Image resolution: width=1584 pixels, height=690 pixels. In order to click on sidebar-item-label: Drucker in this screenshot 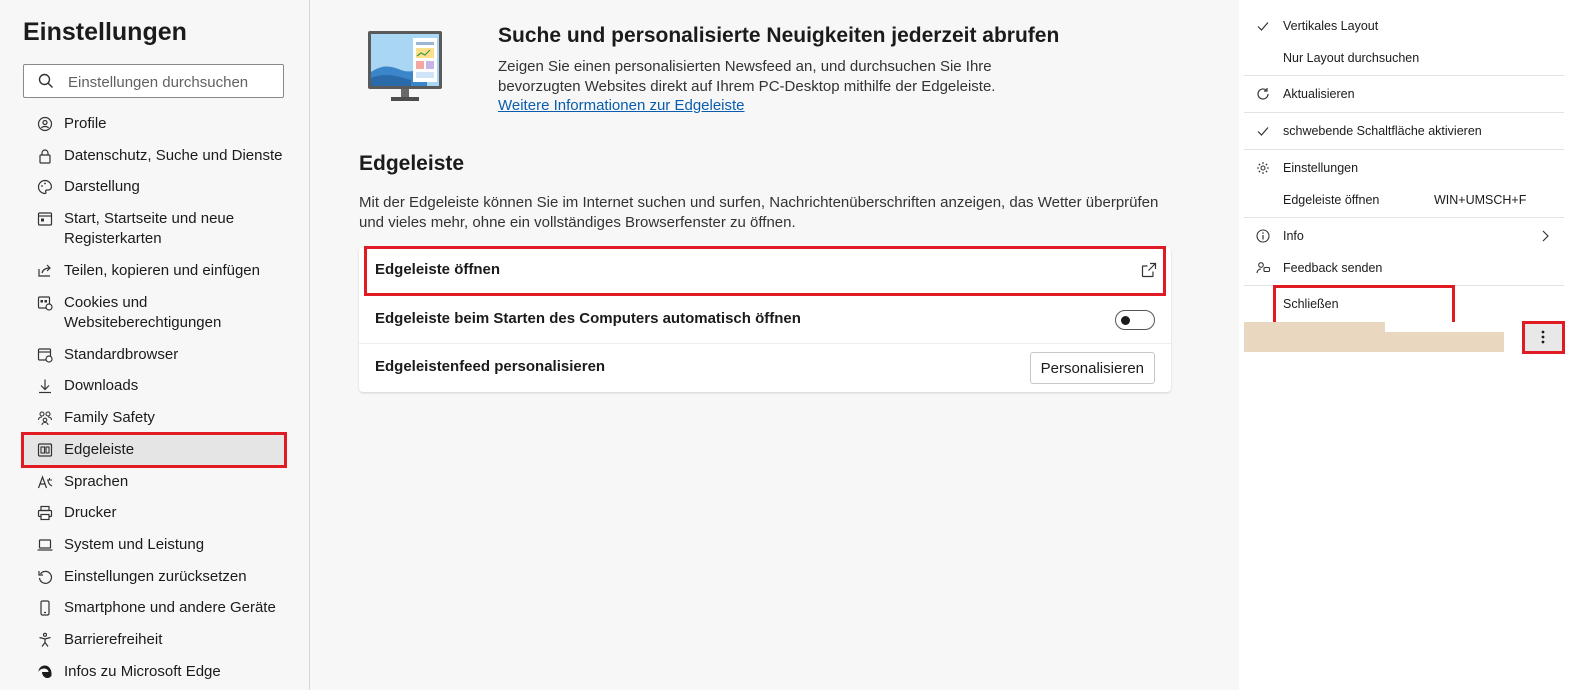, I will do `click(90, 513)`.